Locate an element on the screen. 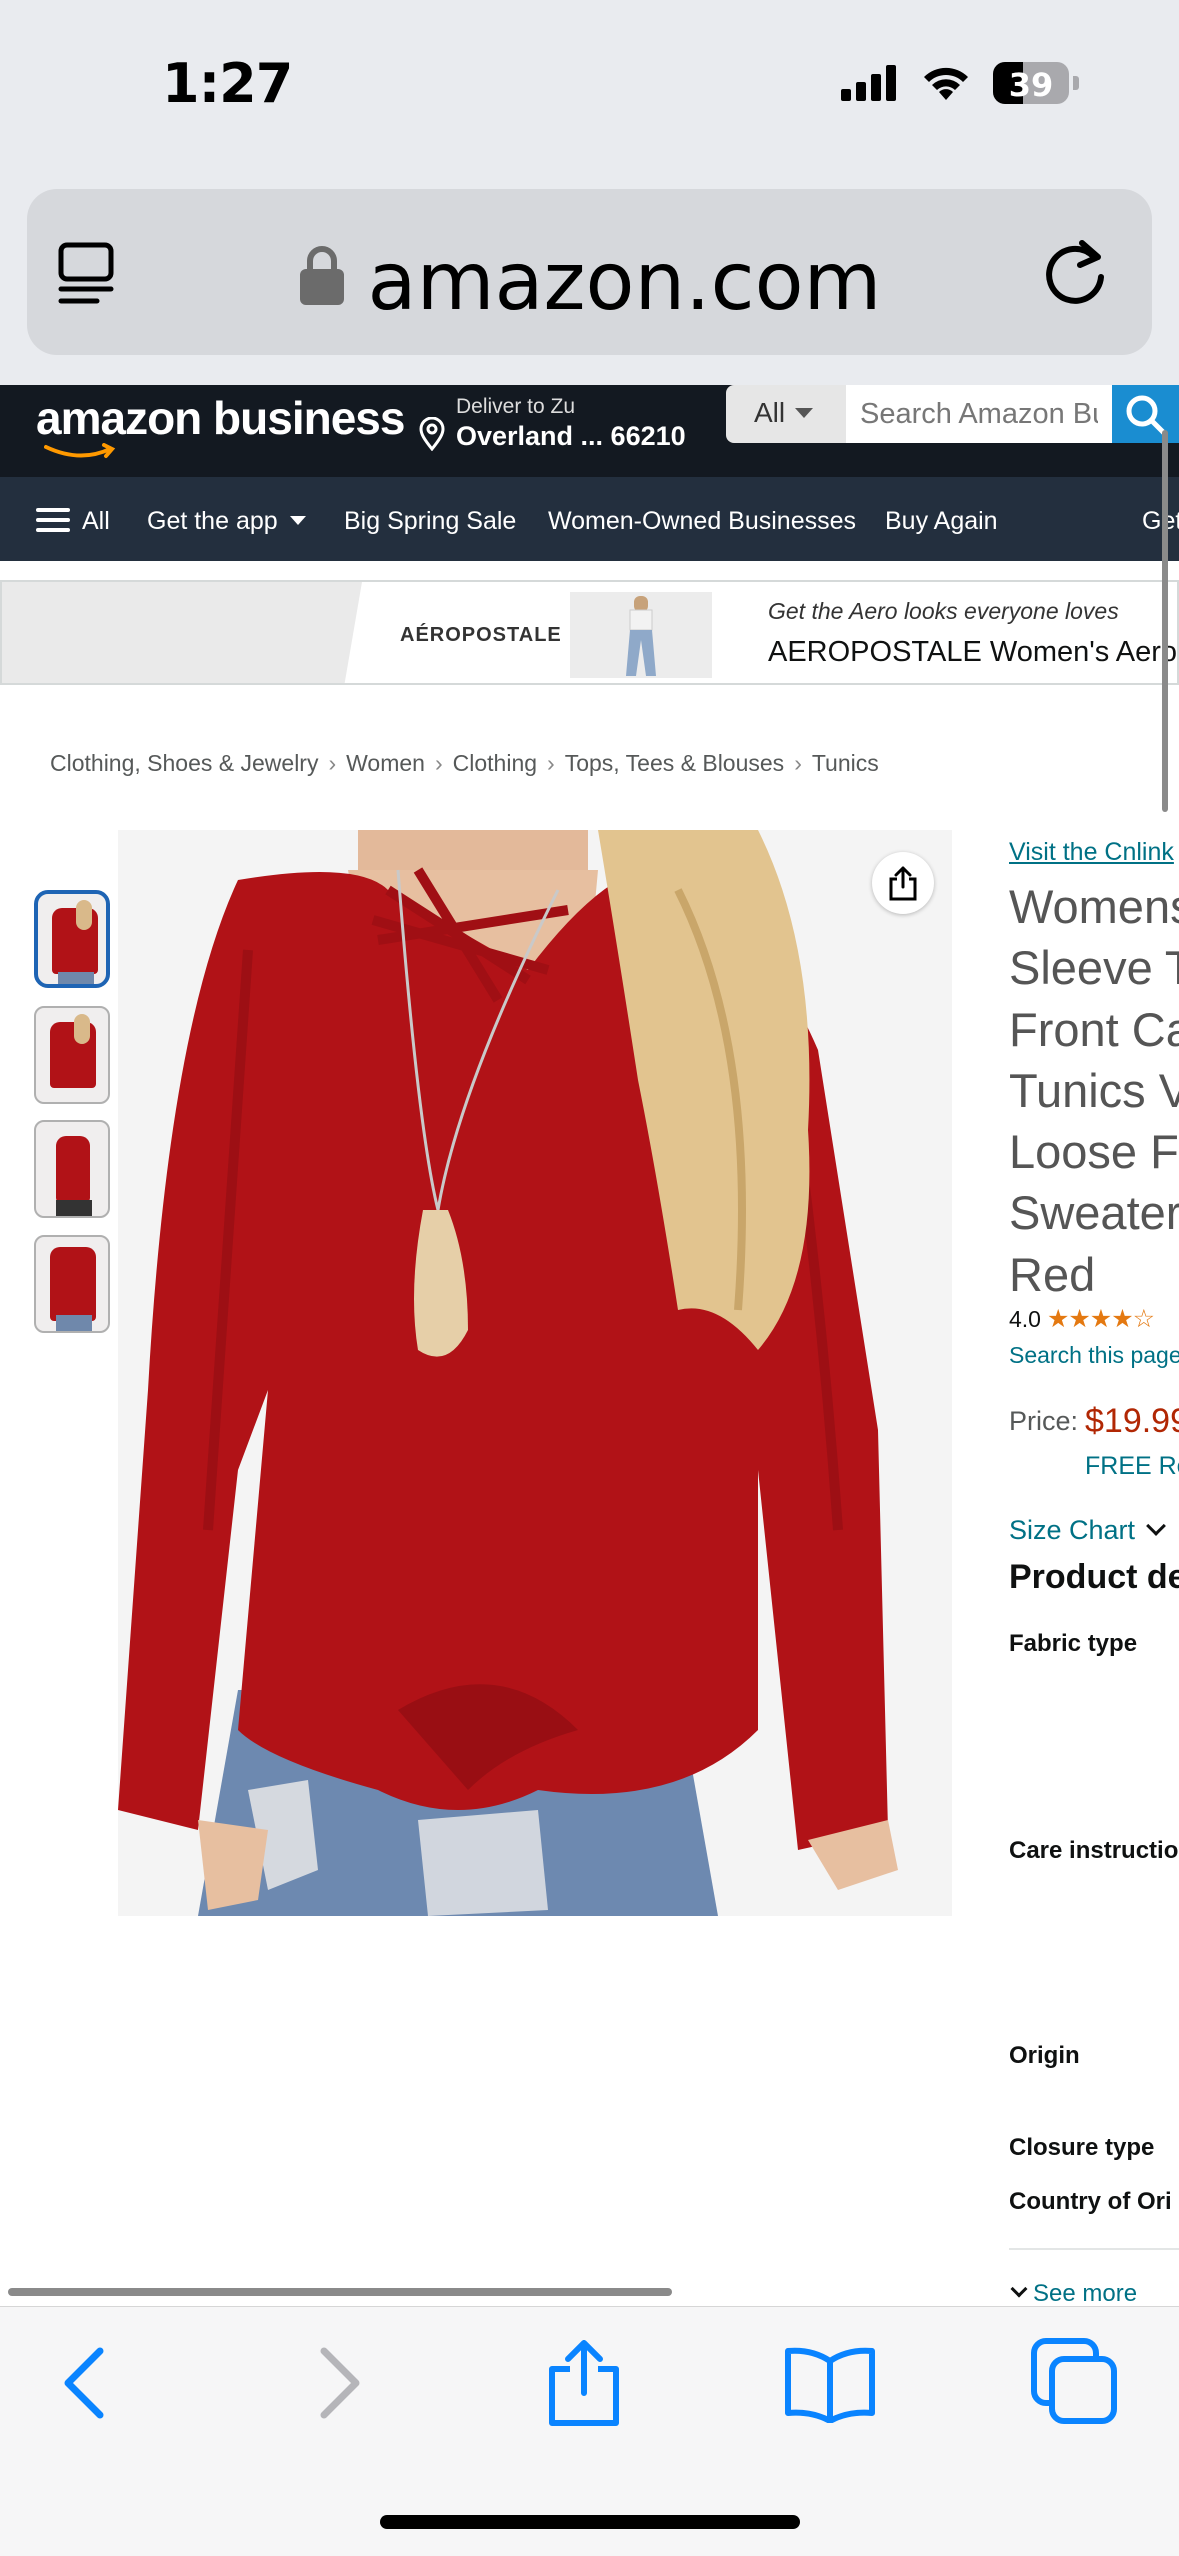  nav-women-owned: Women-Owned Businesses is located at coordinates (702, 521).